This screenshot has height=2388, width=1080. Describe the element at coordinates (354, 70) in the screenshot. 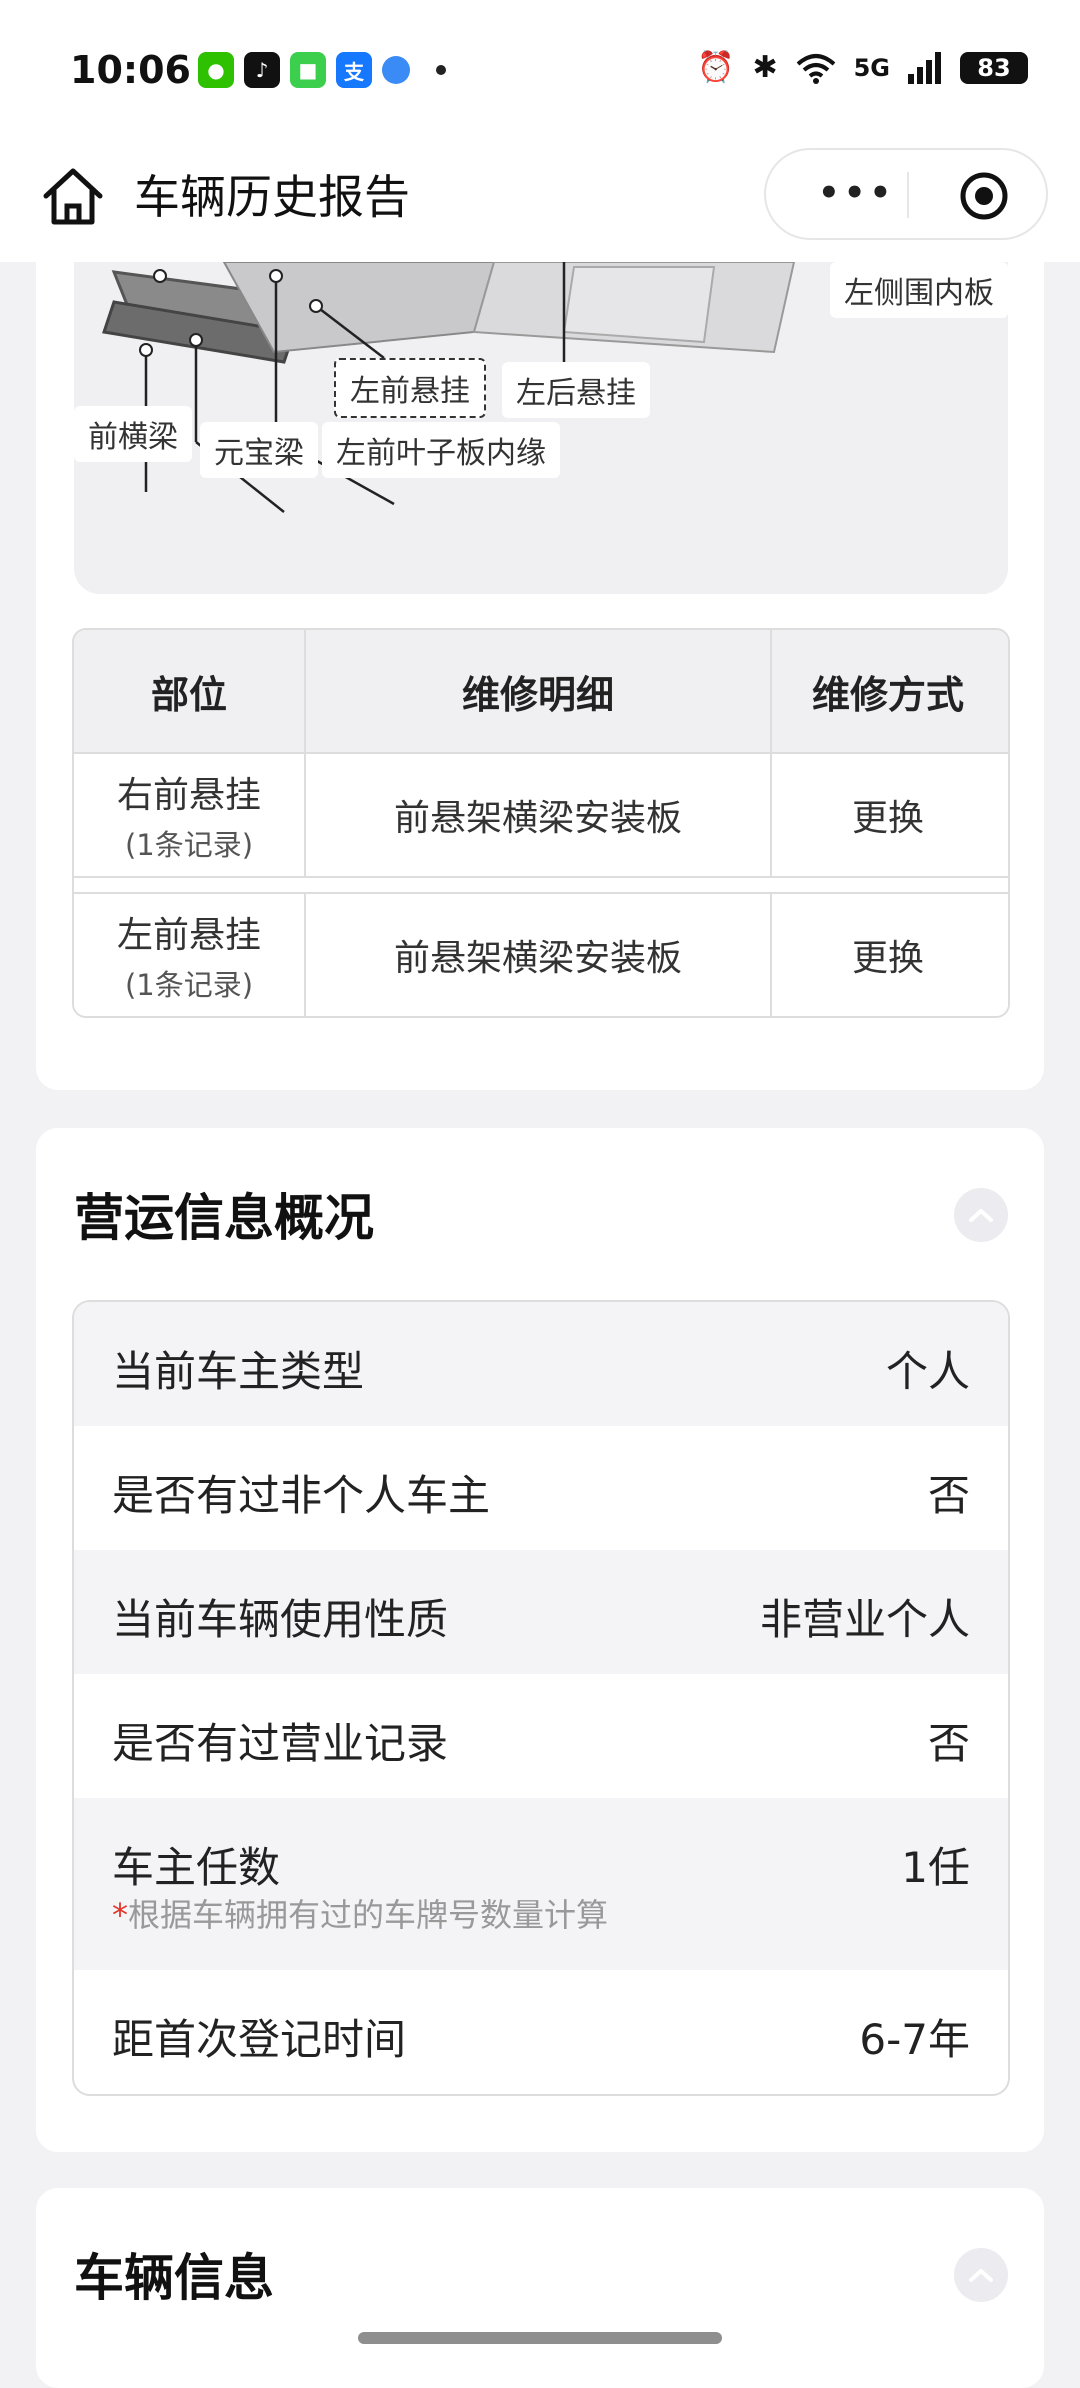

I see `alipay-icon: 支` at that location.